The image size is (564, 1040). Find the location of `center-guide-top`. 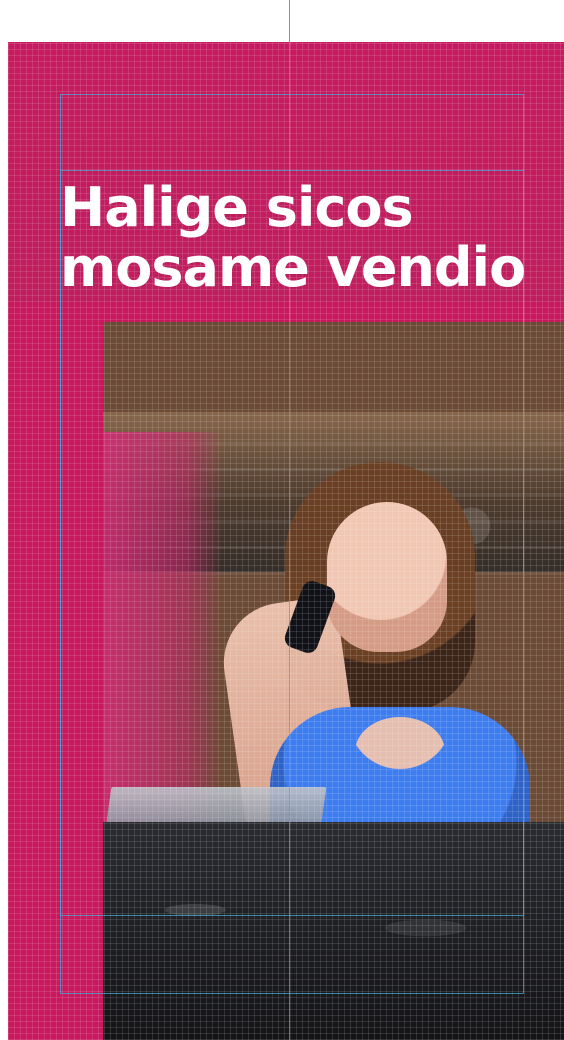

center-guide-top is located at coordinates (289, 21).